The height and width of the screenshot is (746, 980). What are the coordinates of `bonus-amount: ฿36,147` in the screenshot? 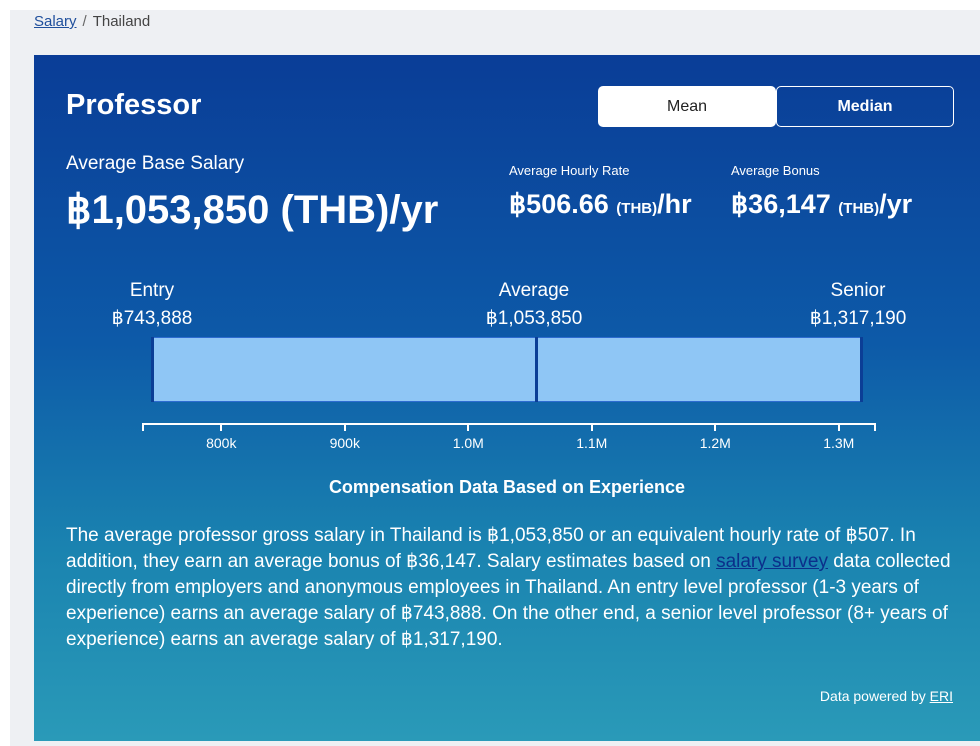 It's located at (781, 204).